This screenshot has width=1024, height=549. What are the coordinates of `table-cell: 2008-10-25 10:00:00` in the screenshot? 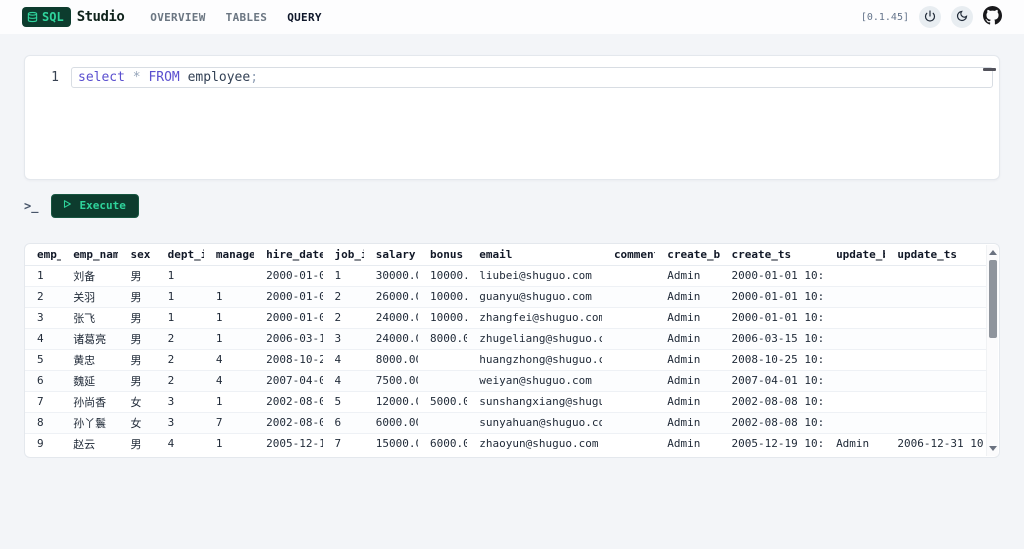 It's located at (772, 360).